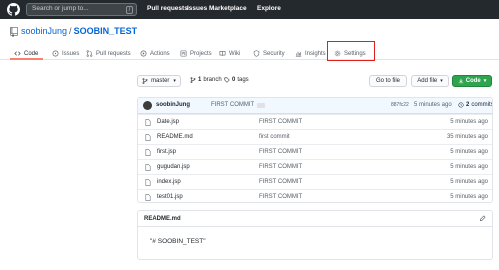  Describe the element at coordinates (243, 80) in the screenshot. I see `tag-count-label: tags` at that location.